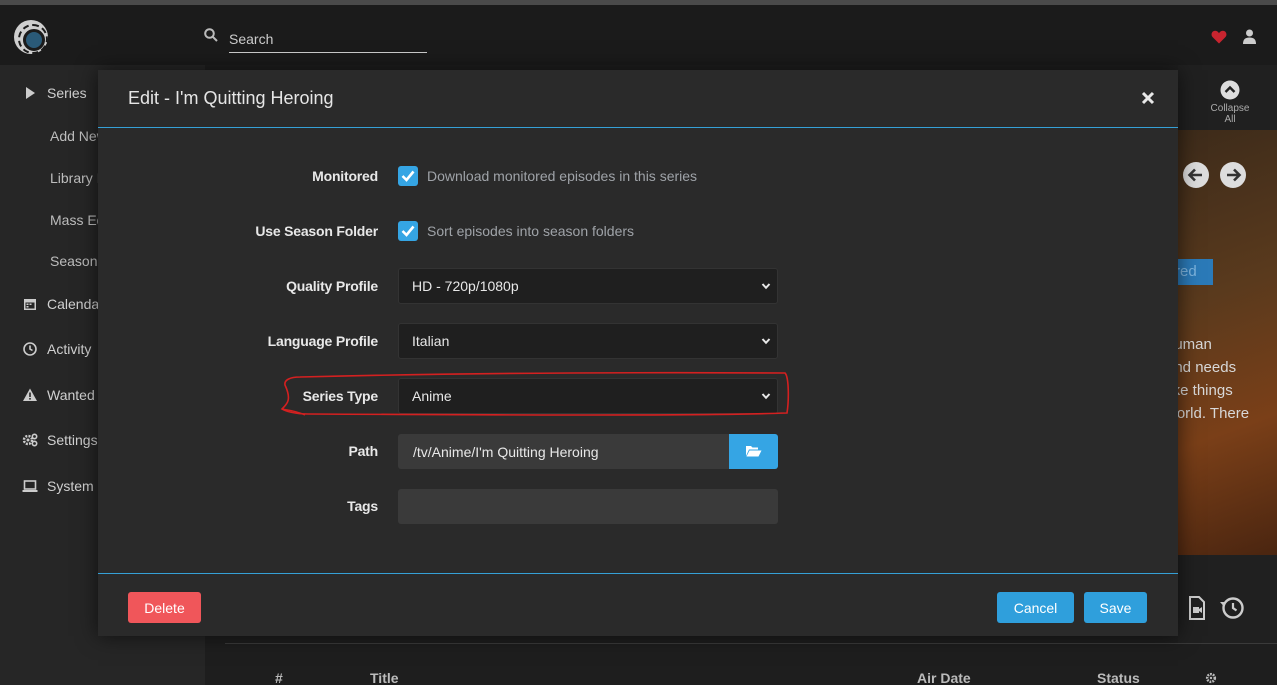  What do you see at coordinates (332, 286) in the screenshot?
I see `quality-profile-label: Quality Profile` at bounding box center [332, 286].